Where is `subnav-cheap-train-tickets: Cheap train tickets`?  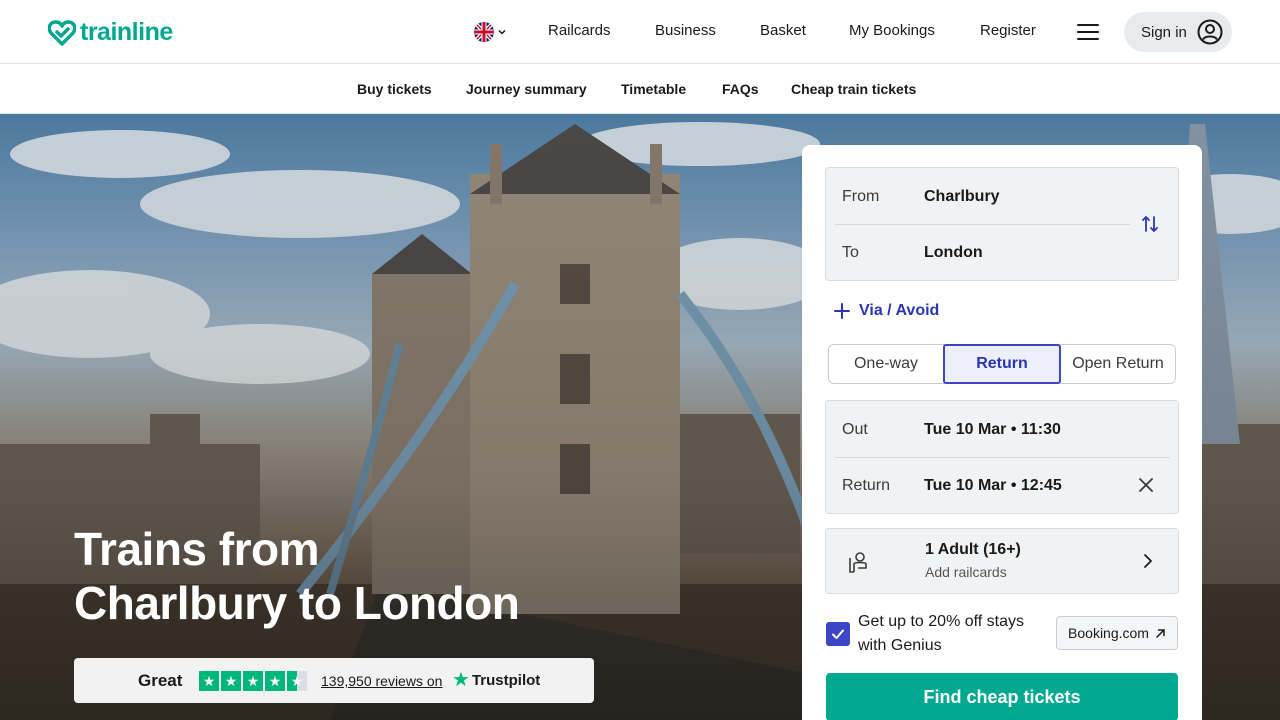 subnav-cheap-train-tickets: Cheap train tickets is located at coordinates (853, 89).